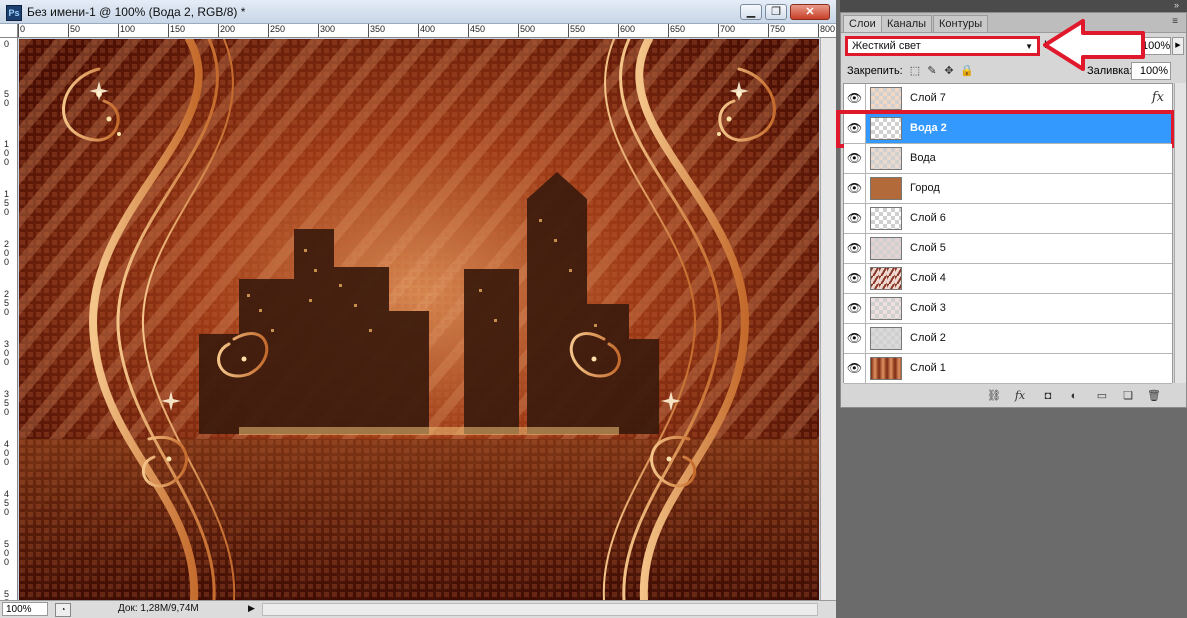  What do you see at coordinates (1180, 233) in the screenshot?
I see `layers-scrollbar` at bounding box center [1180, 233].